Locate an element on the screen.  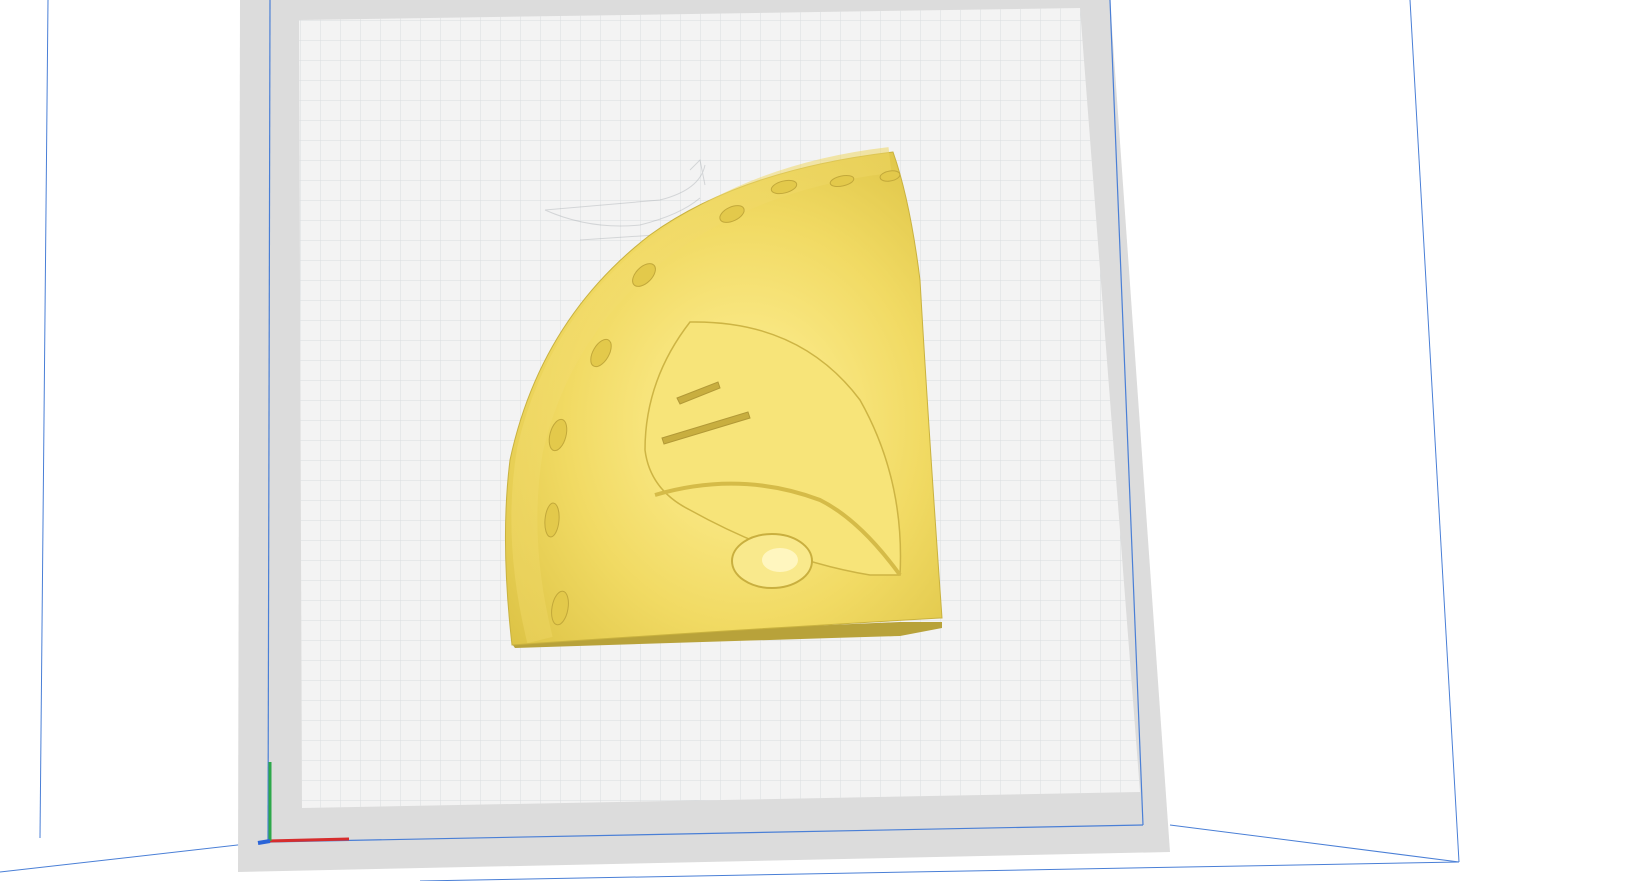
x-axis is located at coordinates (308, 840).